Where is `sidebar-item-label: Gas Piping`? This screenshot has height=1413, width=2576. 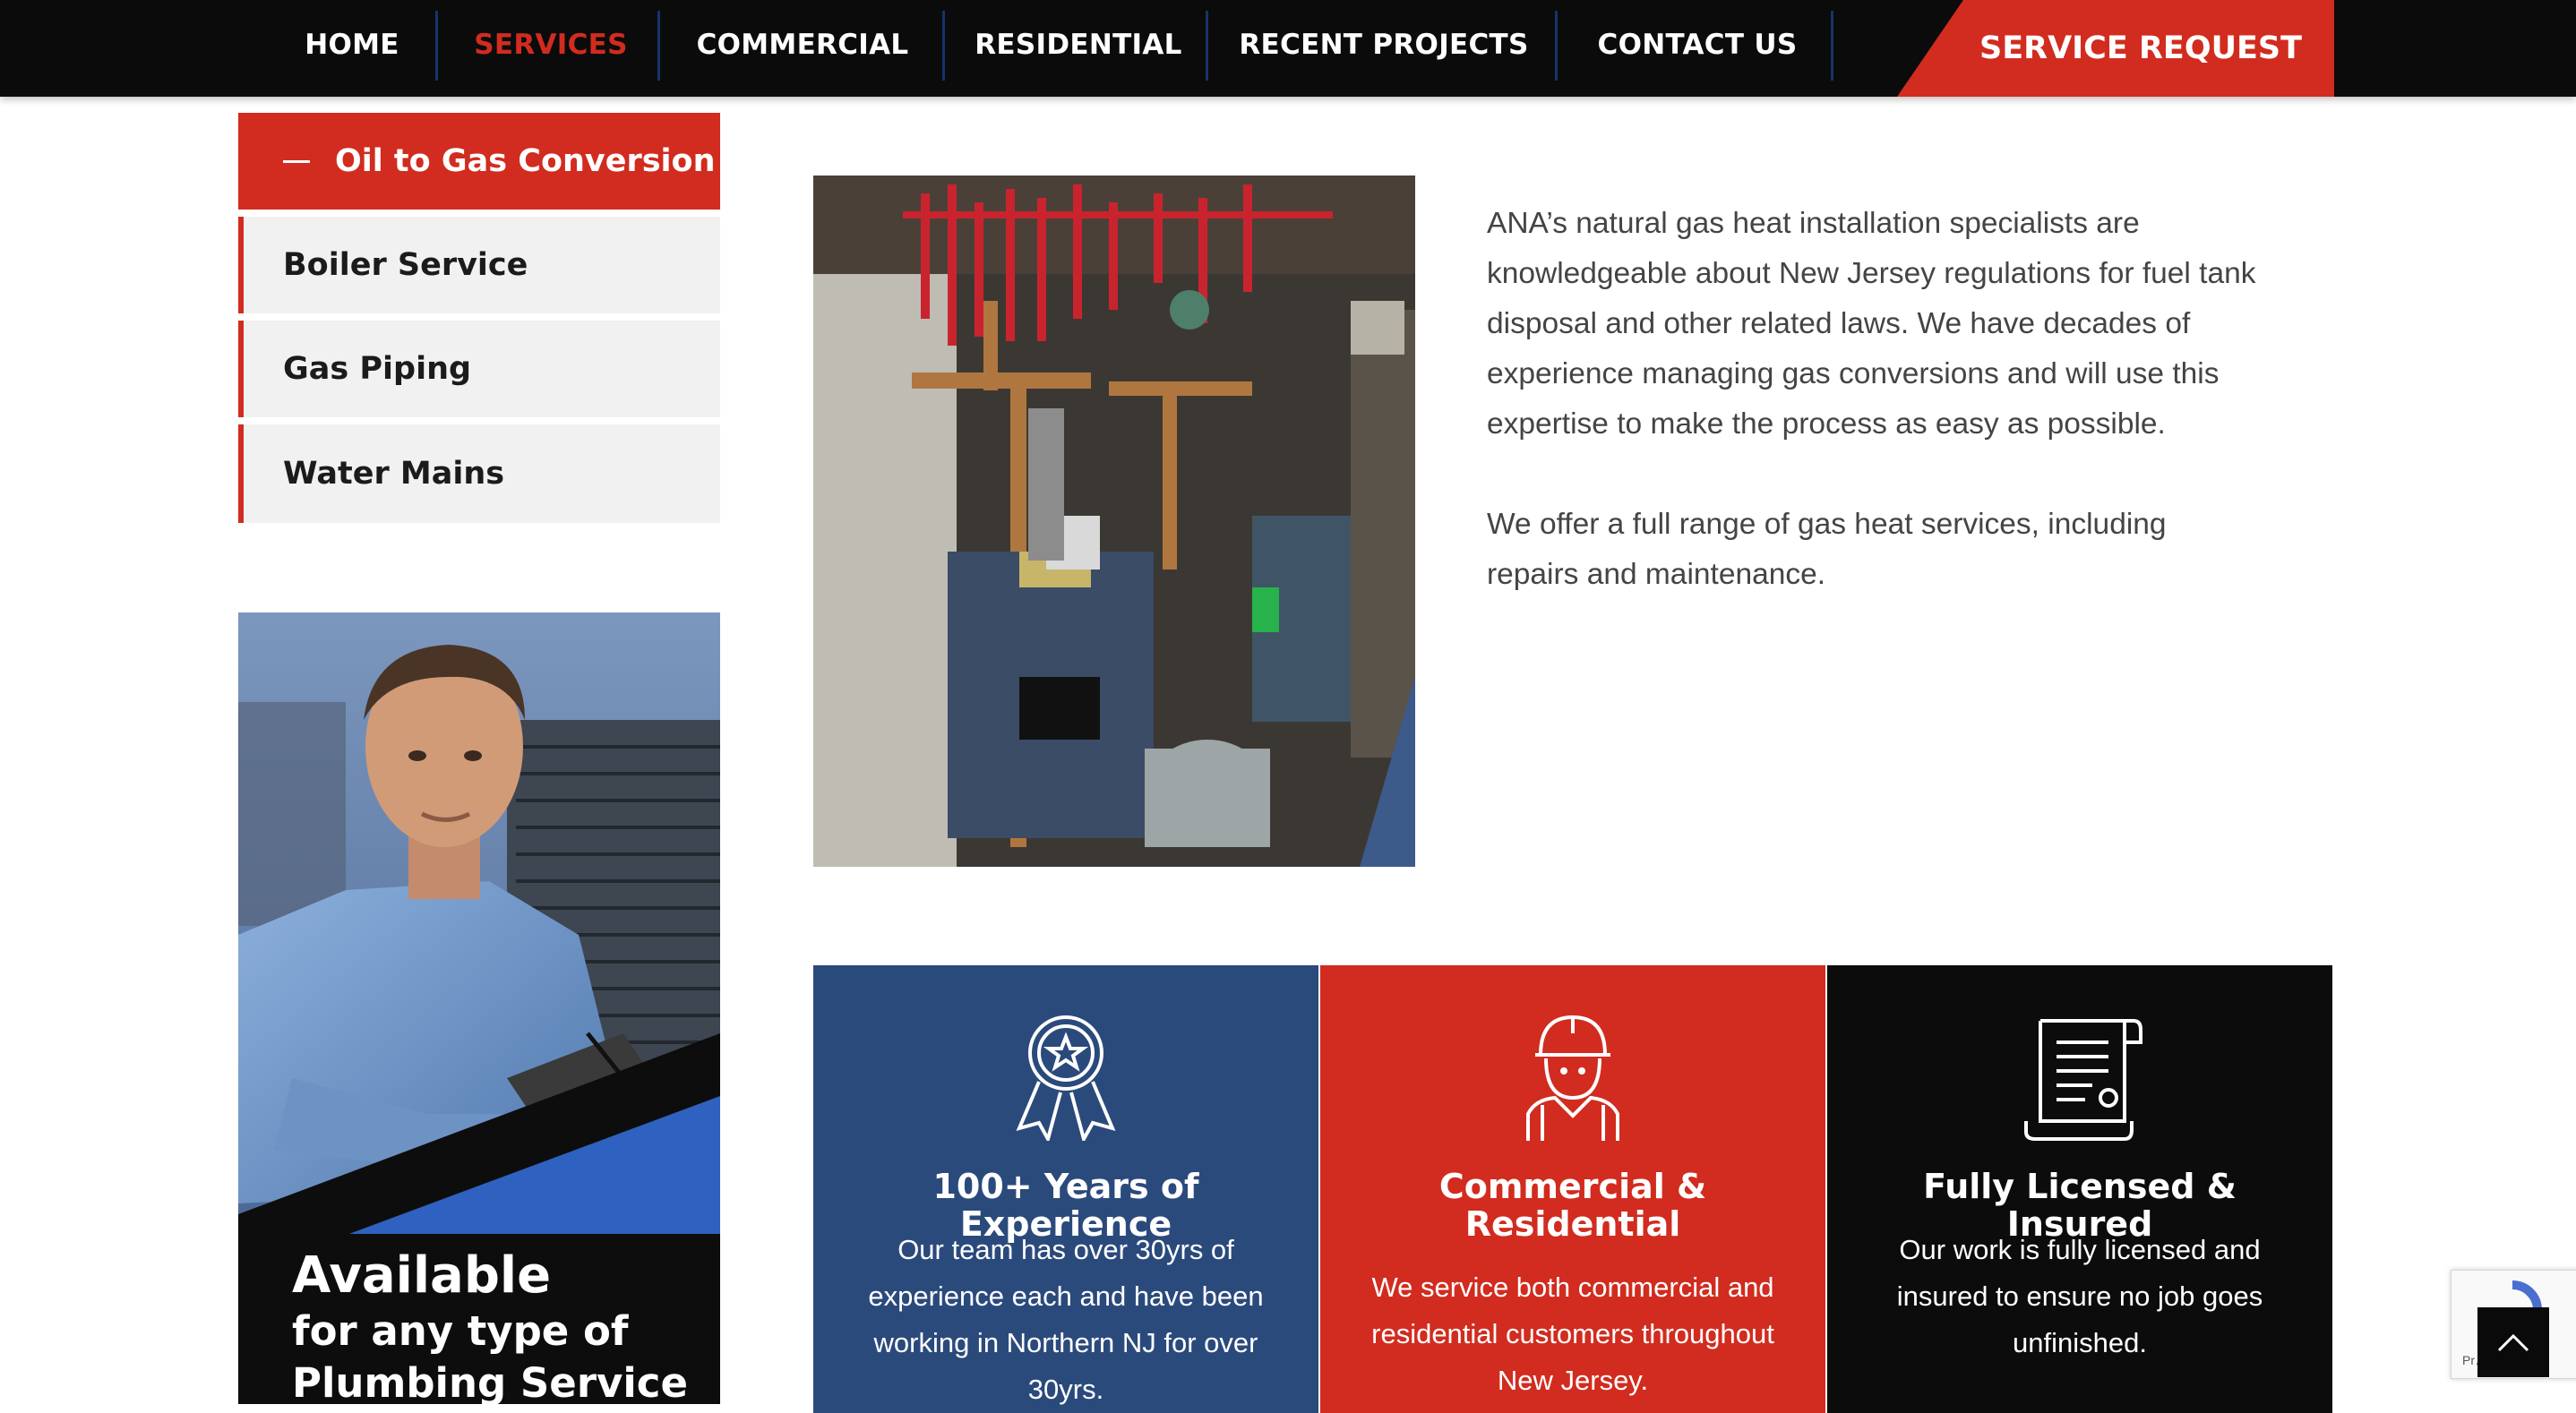
sidebar-item-label: Gas Piping is located at coordinates (377, 369).